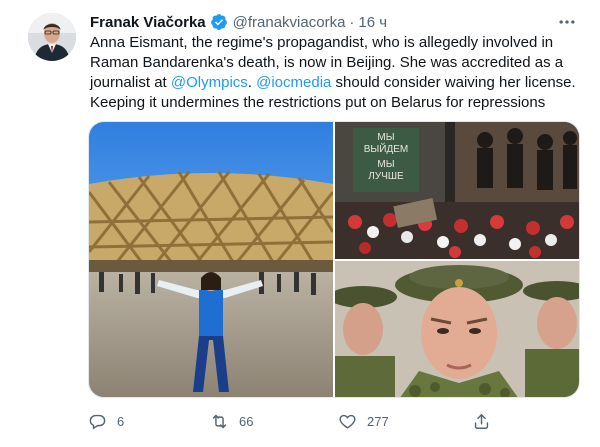  I want to click on avatar, so click(52, 37).